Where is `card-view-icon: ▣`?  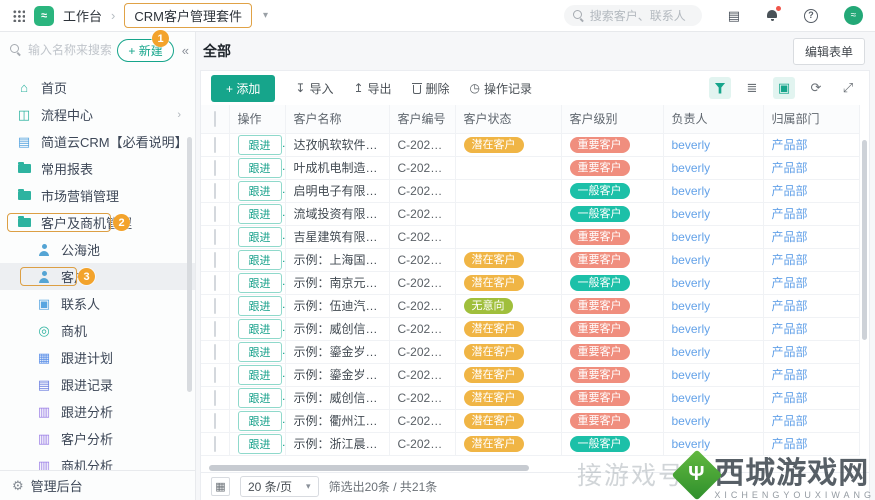
card-view-icon: ▣ is located at coordinates (784, 88).